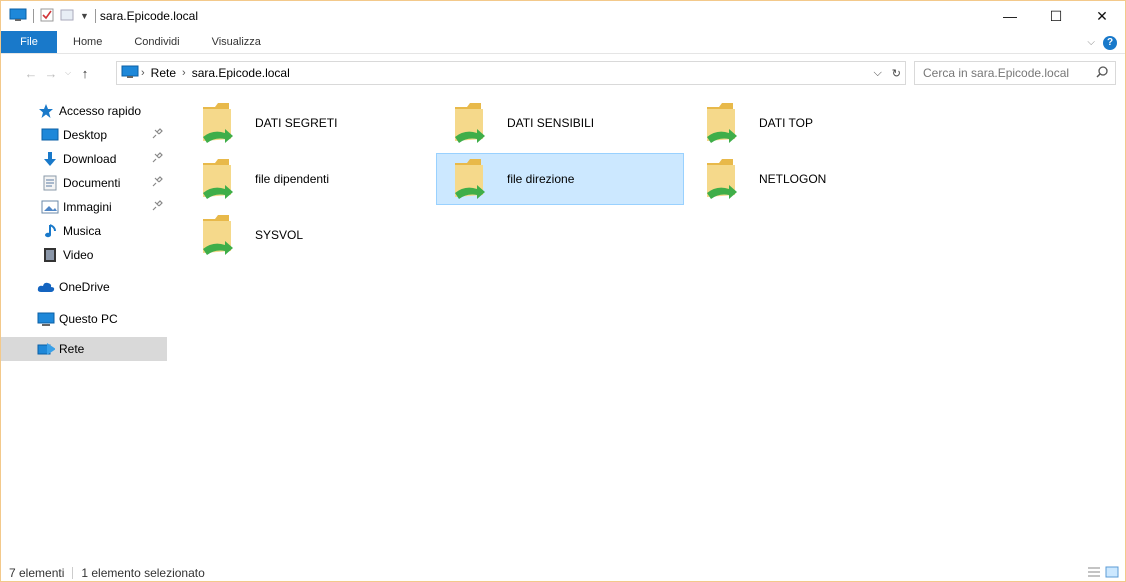 Image resolution: width=1126 pixels, height=582 pixels. What do you see at coordinates (563, 573) in the screenshot?
I see `status-bar: 7 elementi 1 elemento selezionato` at bounding box center [563, 573].